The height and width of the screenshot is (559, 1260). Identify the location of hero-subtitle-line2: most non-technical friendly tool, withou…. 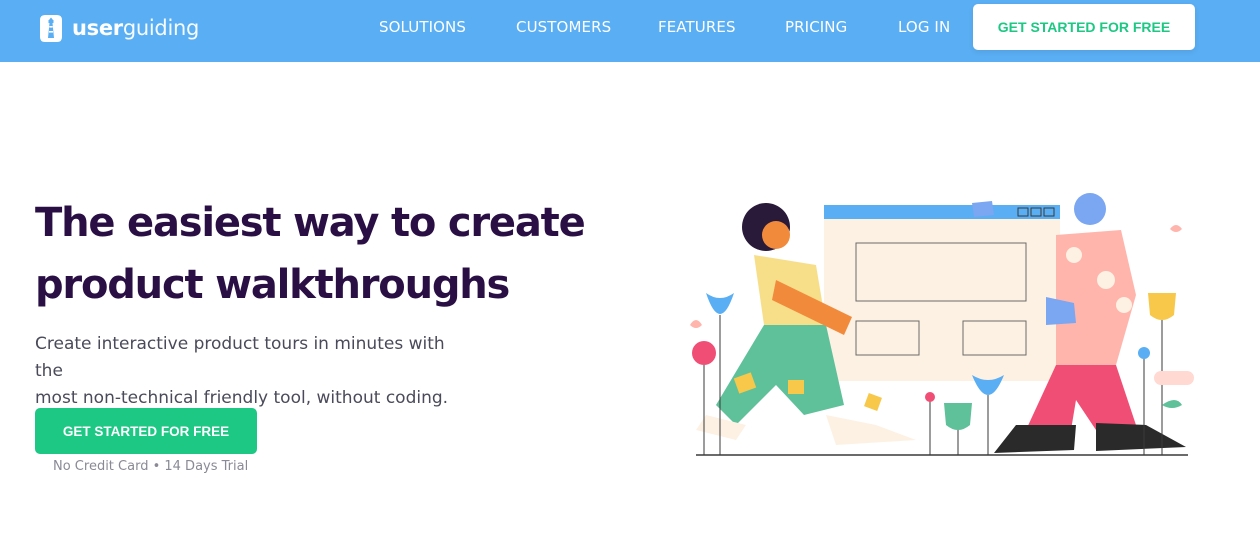
(242, 398).